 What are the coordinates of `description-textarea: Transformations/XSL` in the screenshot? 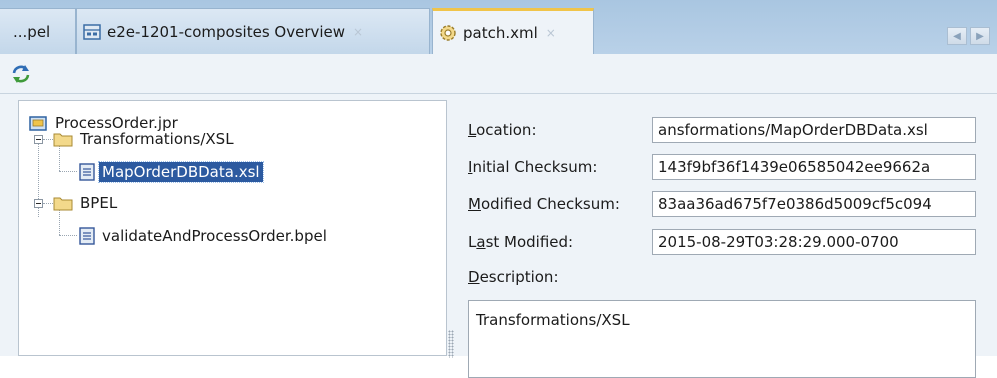 It's located at (722, 339).